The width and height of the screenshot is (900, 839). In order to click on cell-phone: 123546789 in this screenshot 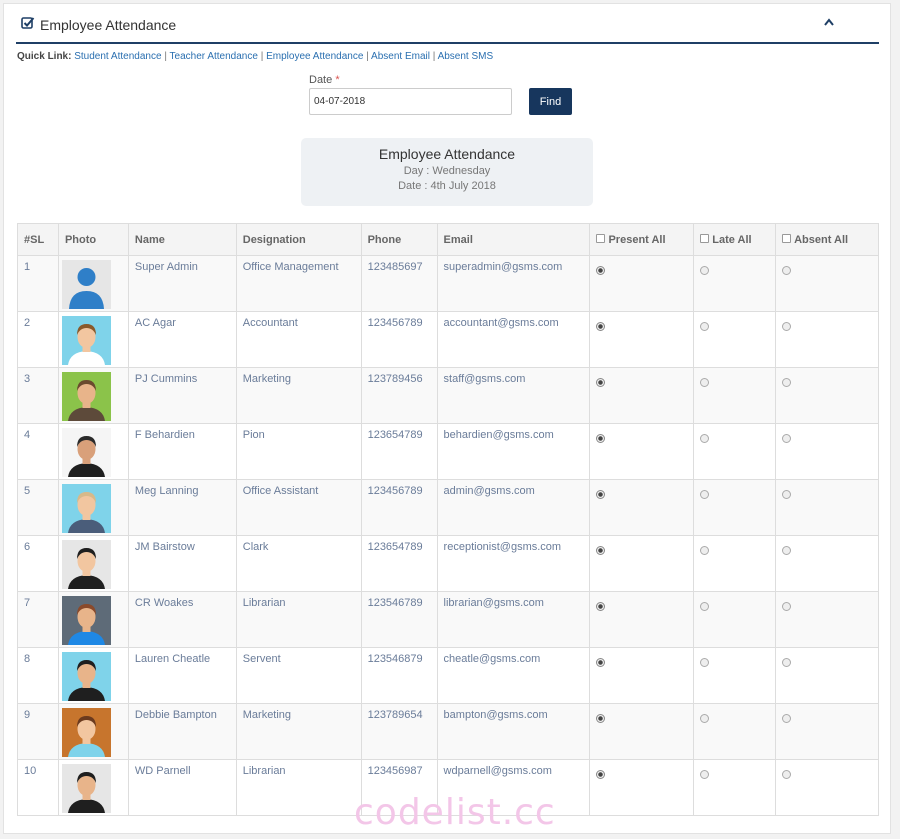, I will do `click(399, 619)`.